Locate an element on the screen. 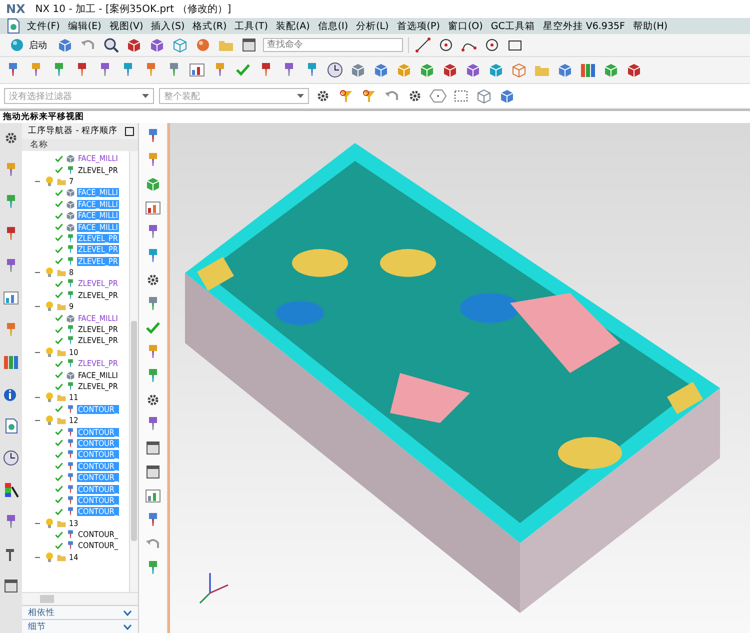 The width and height of the screenshot is (750, 633). line-icon is located at coordinates (423, 45).